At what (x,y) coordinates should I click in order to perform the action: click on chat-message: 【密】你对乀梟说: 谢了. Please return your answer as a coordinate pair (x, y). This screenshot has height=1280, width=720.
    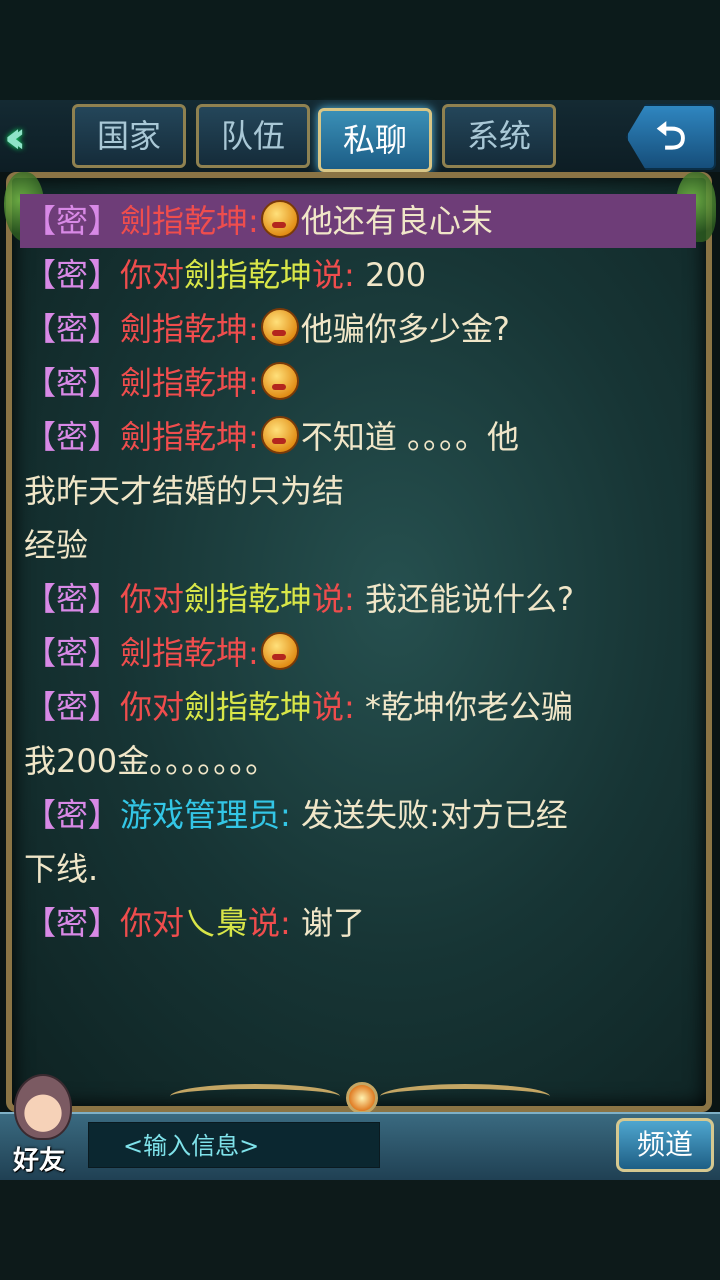
    Looking at the image, I should click on (360, 923).